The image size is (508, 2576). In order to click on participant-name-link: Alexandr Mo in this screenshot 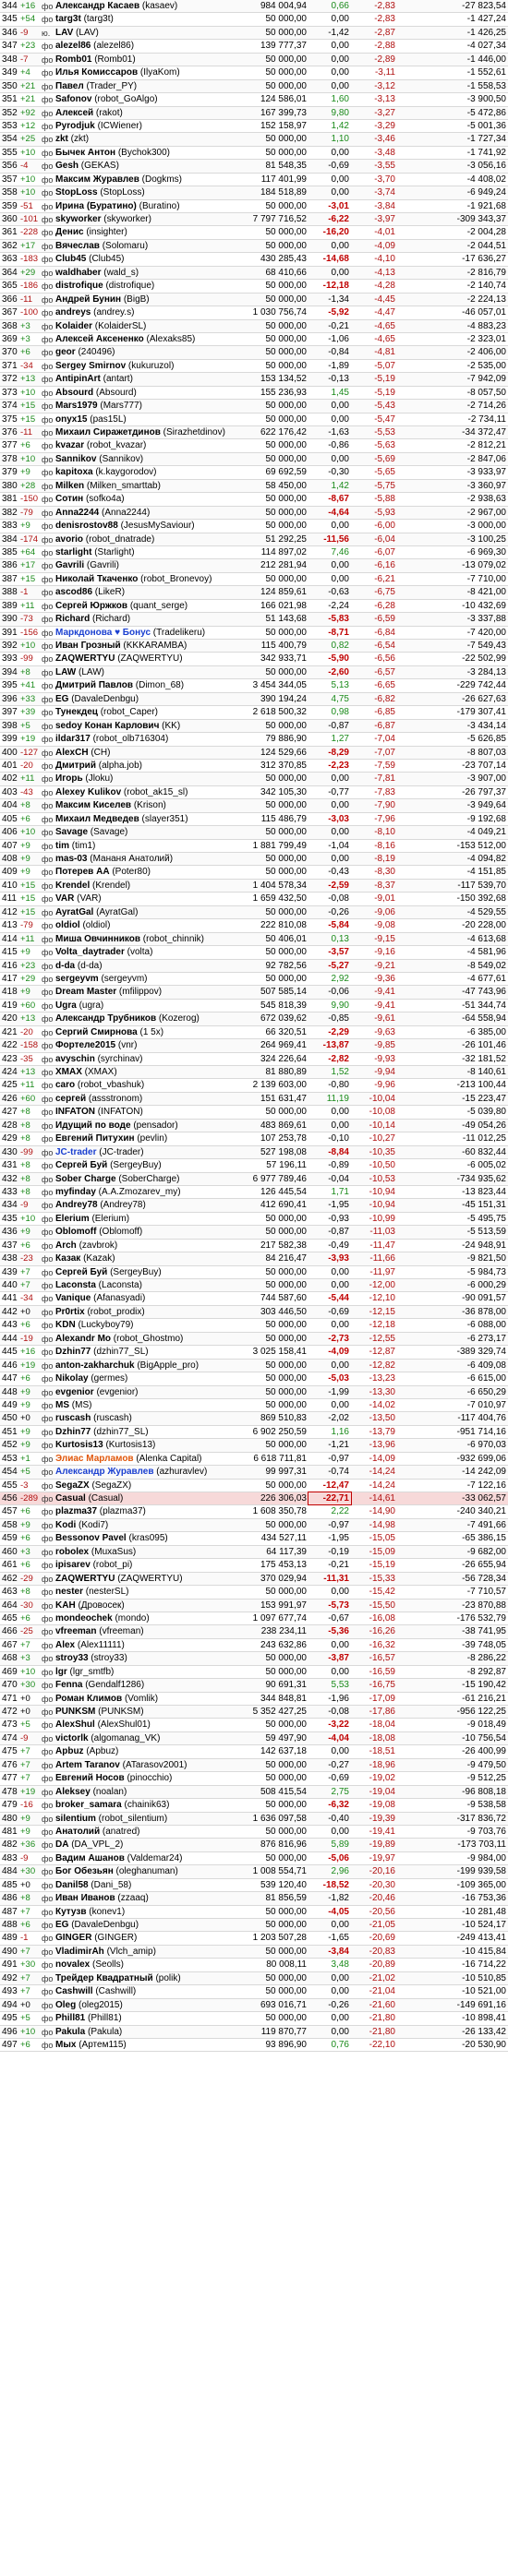, I will do `click(83, 1339)`.